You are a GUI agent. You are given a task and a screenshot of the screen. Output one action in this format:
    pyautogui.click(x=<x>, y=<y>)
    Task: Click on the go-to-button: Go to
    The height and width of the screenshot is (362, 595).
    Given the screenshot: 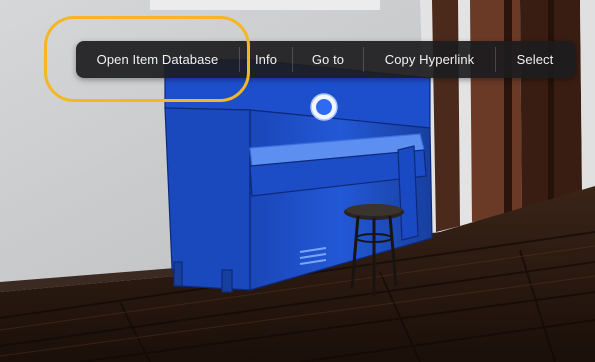 What is the action you would take?
    pyautogui.click(x=328, y=59)
    